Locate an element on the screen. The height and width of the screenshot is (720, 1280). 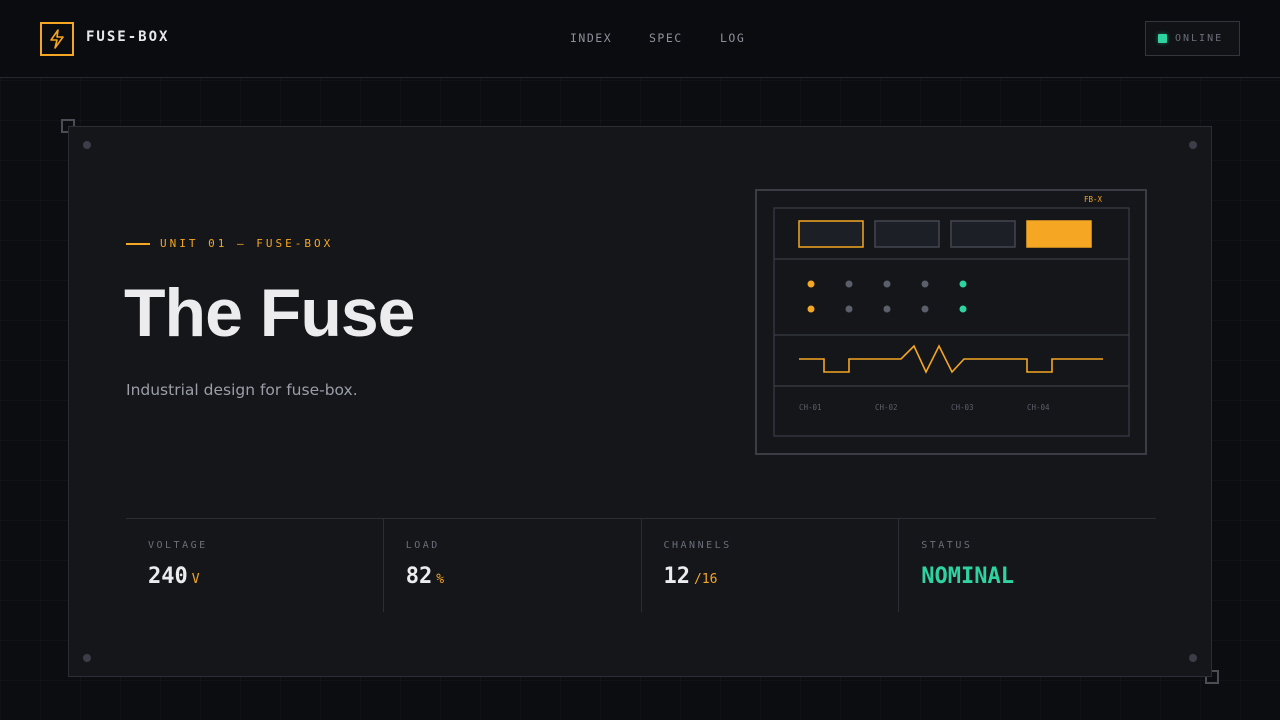
stat-label: CHANNELS is located at coordinates (697, 545).